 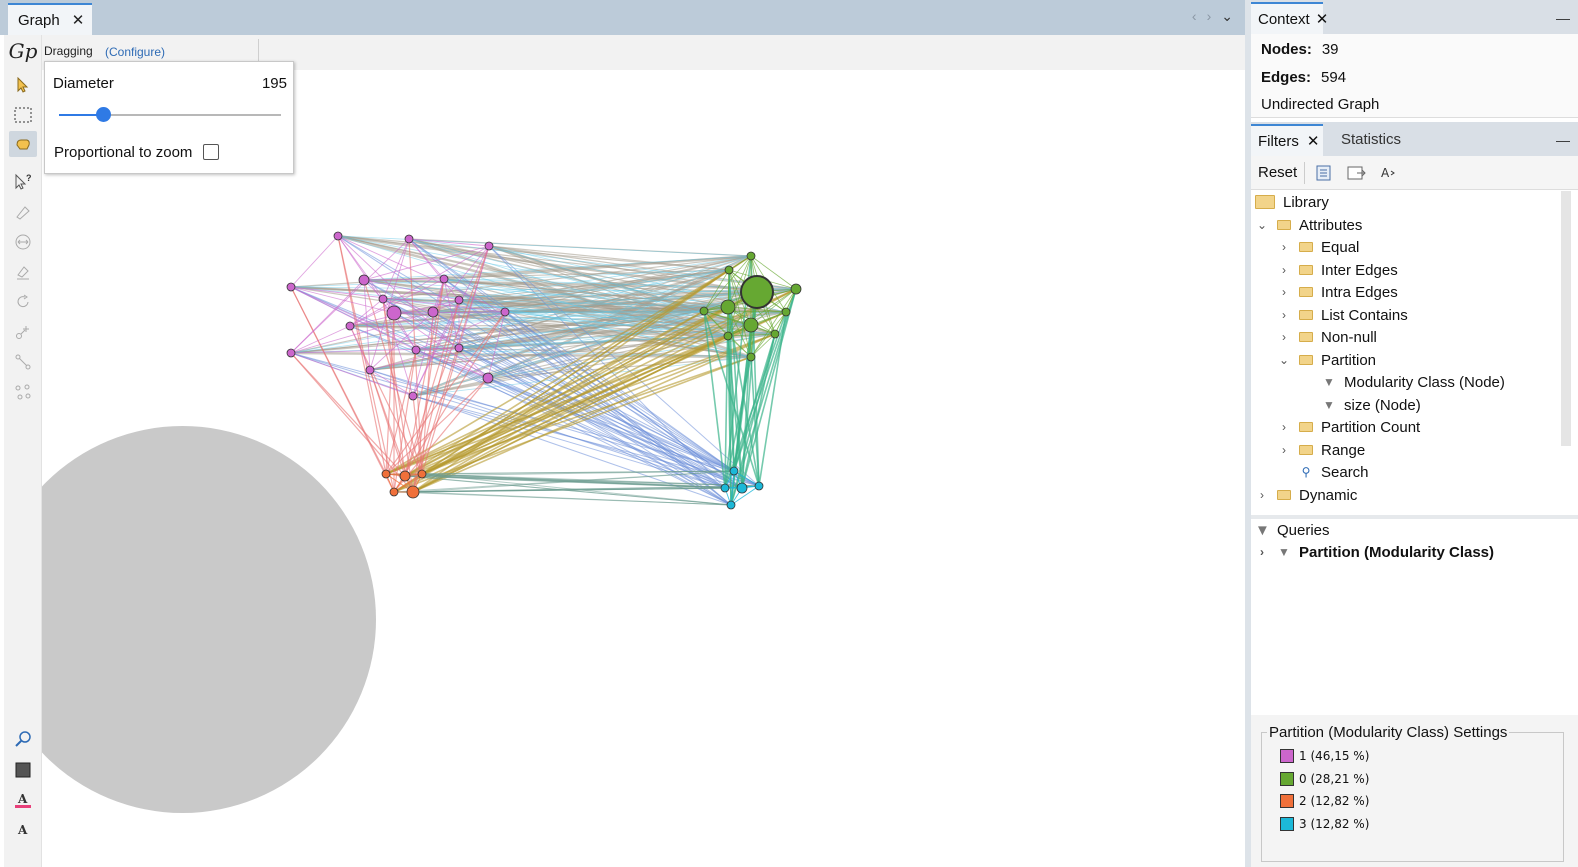 What do you see at coordinates (1337, 270) in the screenshot?
I see `tree-item-inter-edges: › Inter Edges` at bounding box center [1337, 270].